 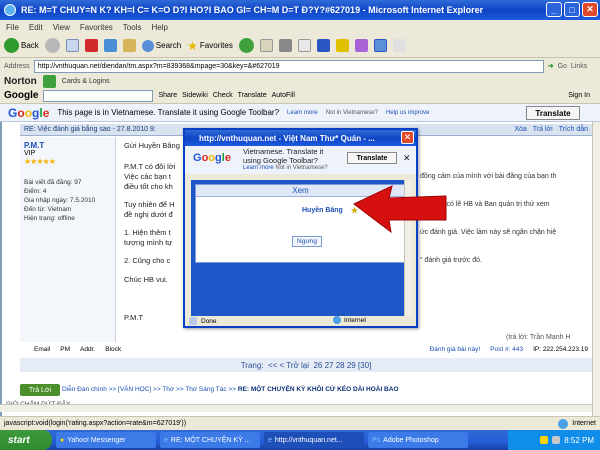 What do you see at coordinates (579, 66) in the screenshot?
I see `links-button: Links` at bounding box center [579, 66].